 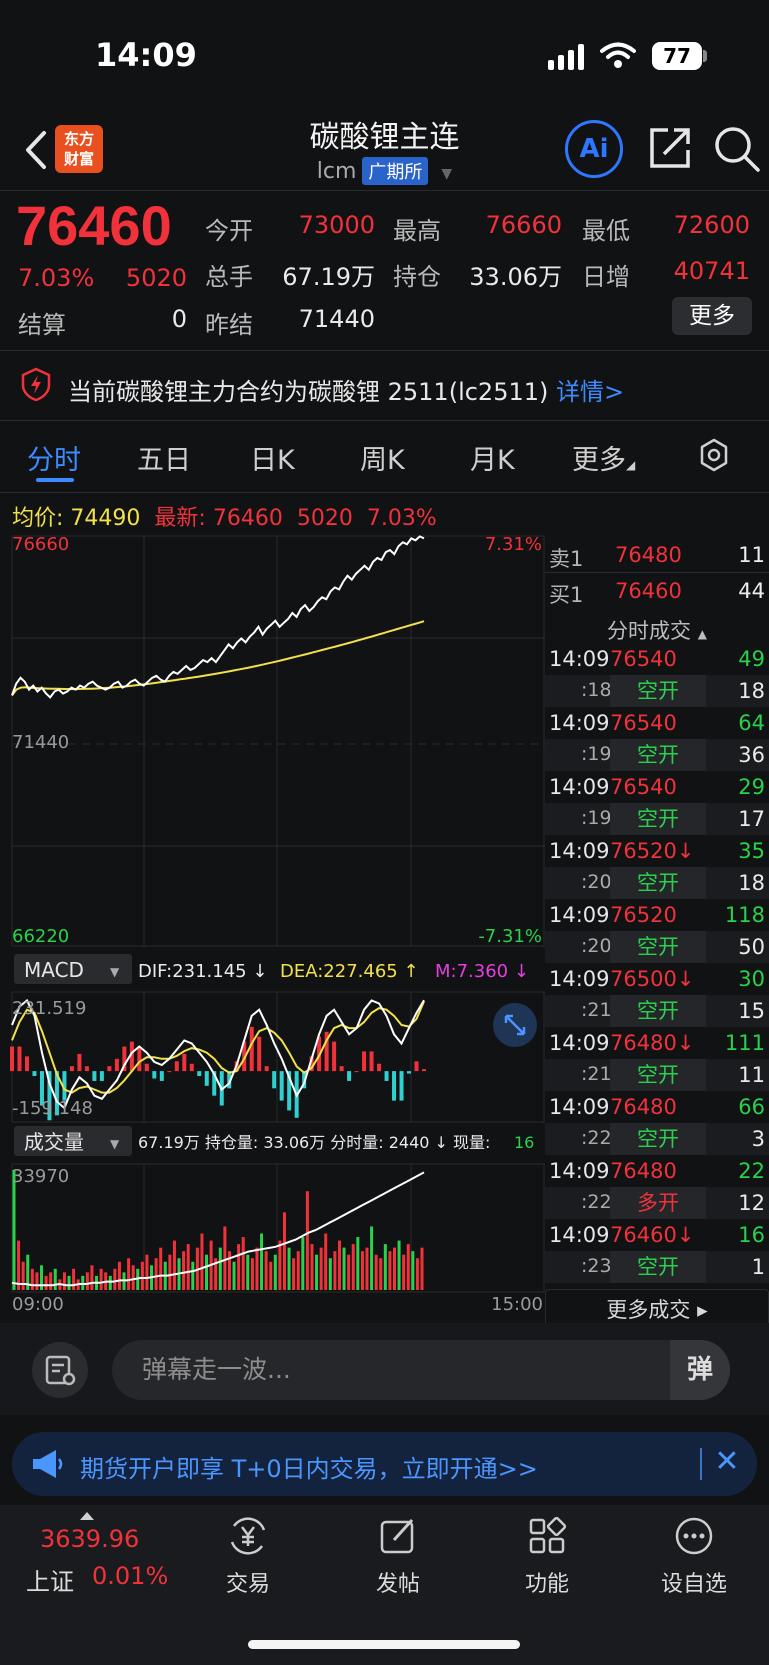 What do you see at coordinates (517, 1304) in the screenshot?
I see `x-axis-end: 15:00` at bounding box center [517, 1304].